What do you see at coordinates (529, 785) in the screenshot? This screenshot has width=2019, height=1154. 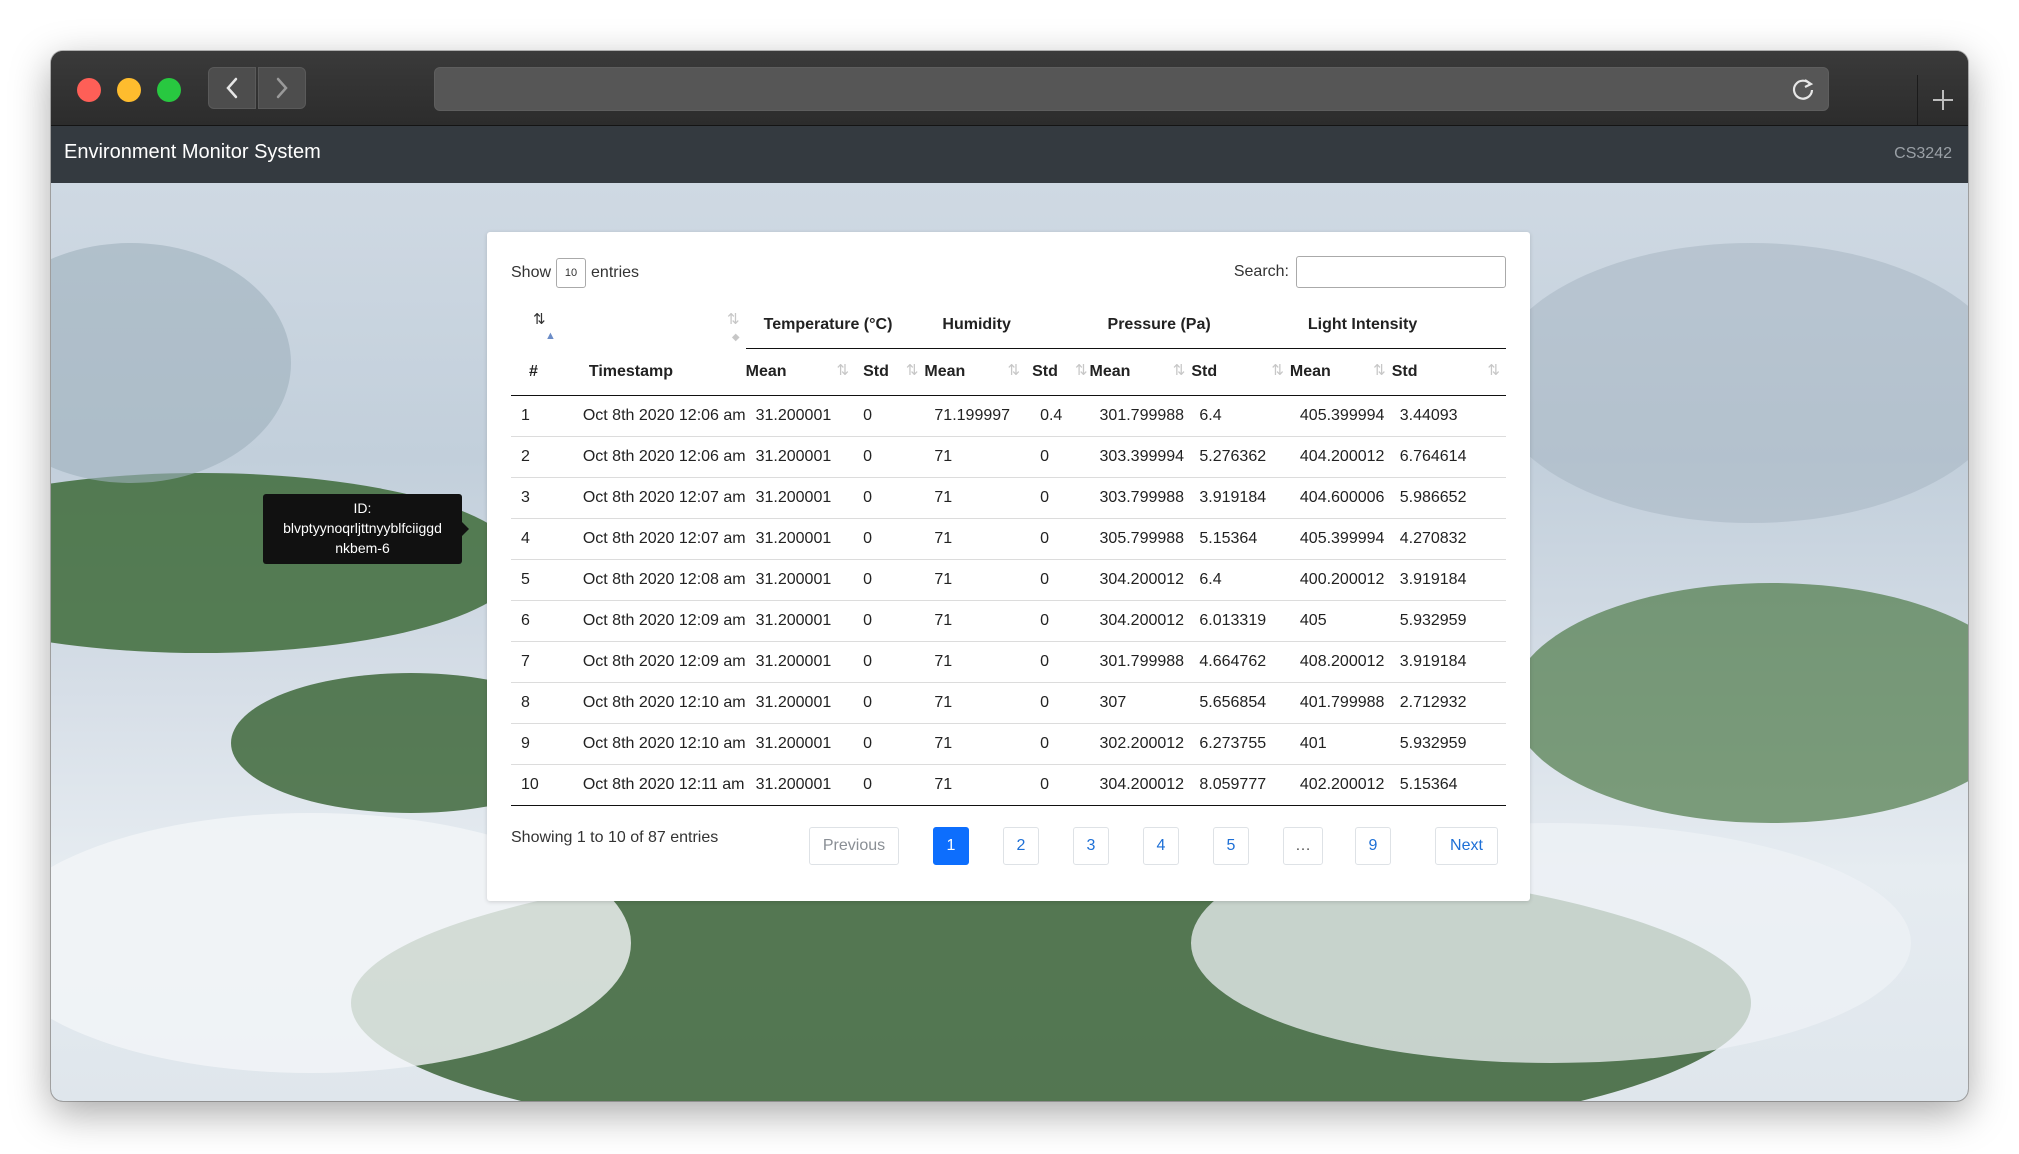 I see `table-cell: 10` at bounding box center [529, 785].